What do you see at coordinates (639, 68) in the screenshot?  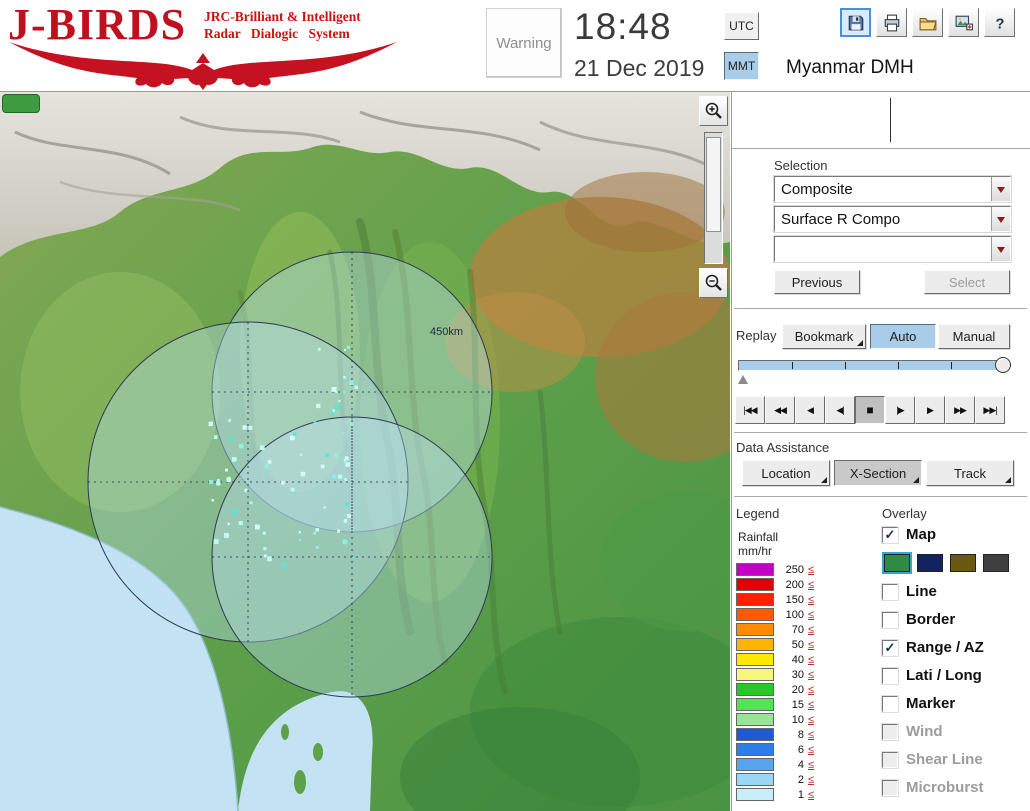 I see `clock-date: 21 Dec 2019` at bounding box center [639, 68].